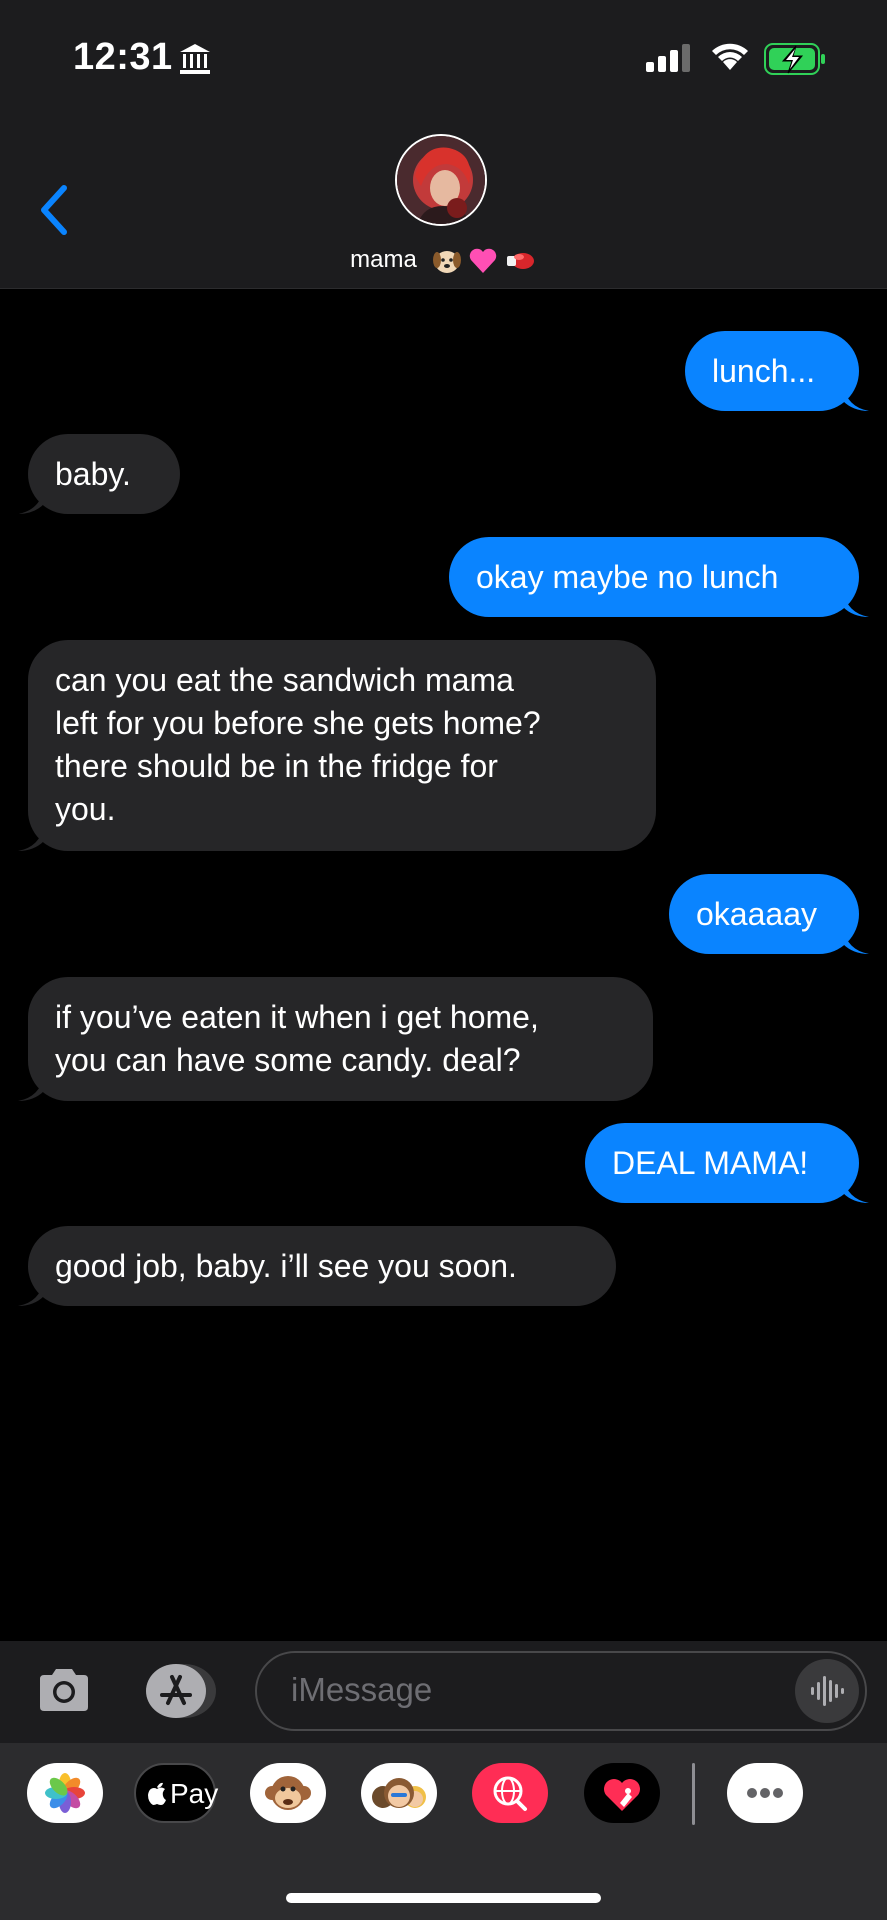 This screenshot has height=1920, width=887. I want to click on audio-message-button, so click(827, 1691).